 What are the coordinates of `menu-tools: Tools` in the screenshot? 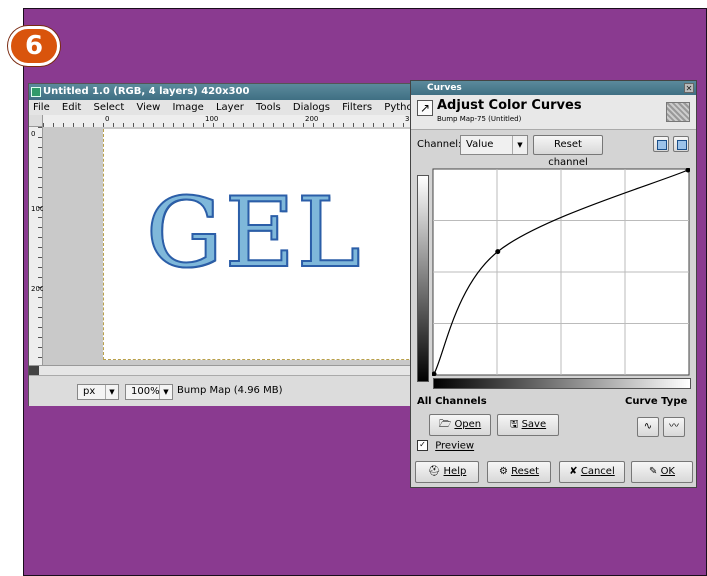 It's located at (268, 107).